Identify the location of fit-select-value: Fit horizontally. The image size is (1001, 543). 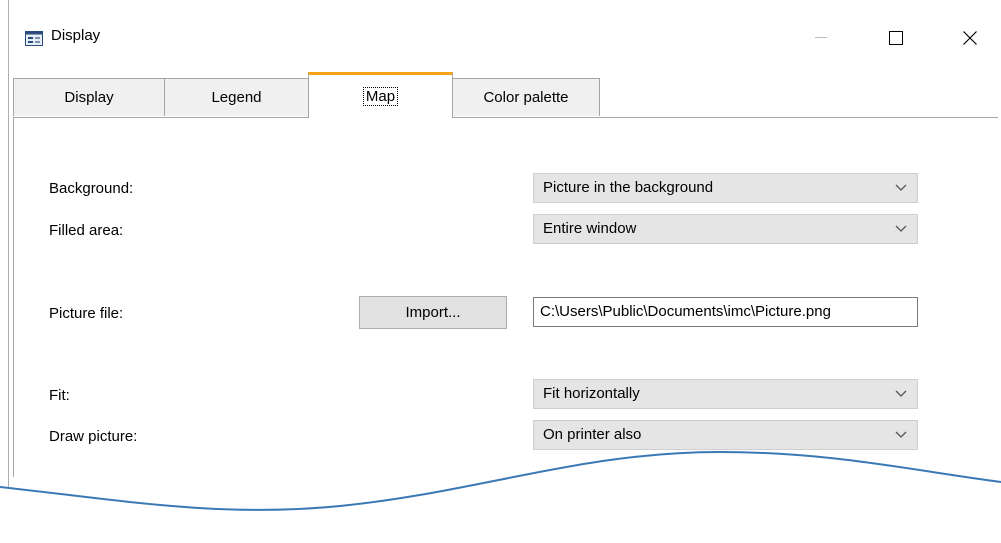
(591, 393).